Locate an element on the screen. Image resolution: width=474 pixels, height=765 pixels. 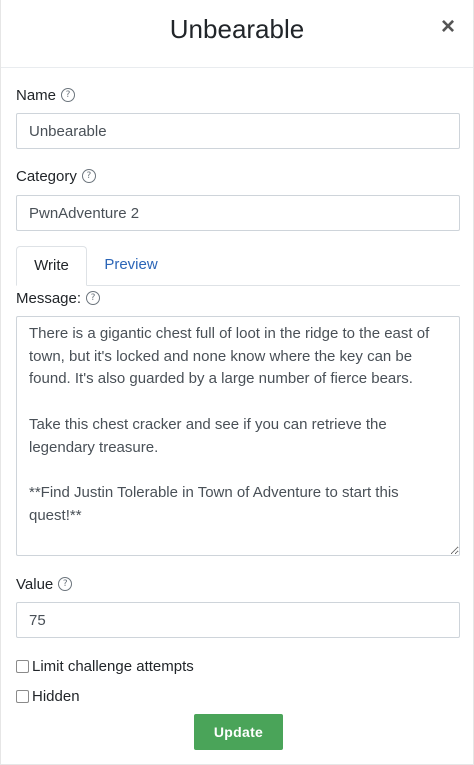
hidden-row: Hidden is located at coordinates (48, 696).